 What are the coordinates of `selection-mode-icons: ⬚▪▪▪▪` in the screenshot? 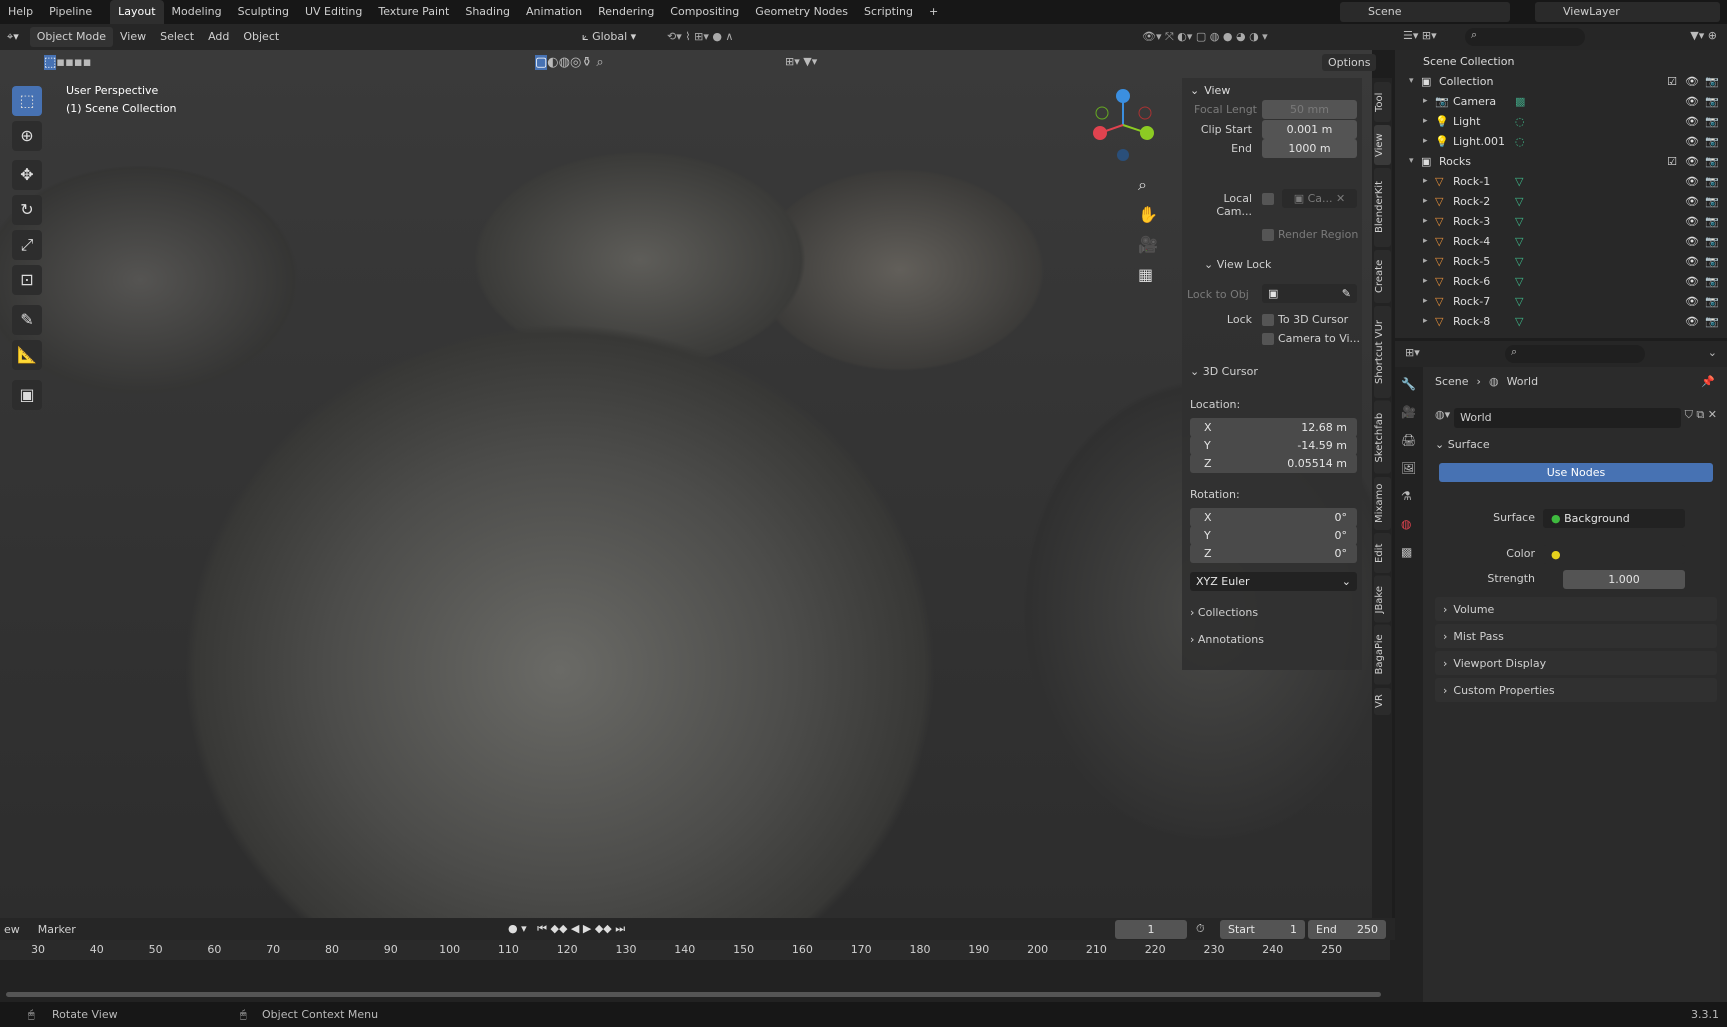 It's located at (68, 62).